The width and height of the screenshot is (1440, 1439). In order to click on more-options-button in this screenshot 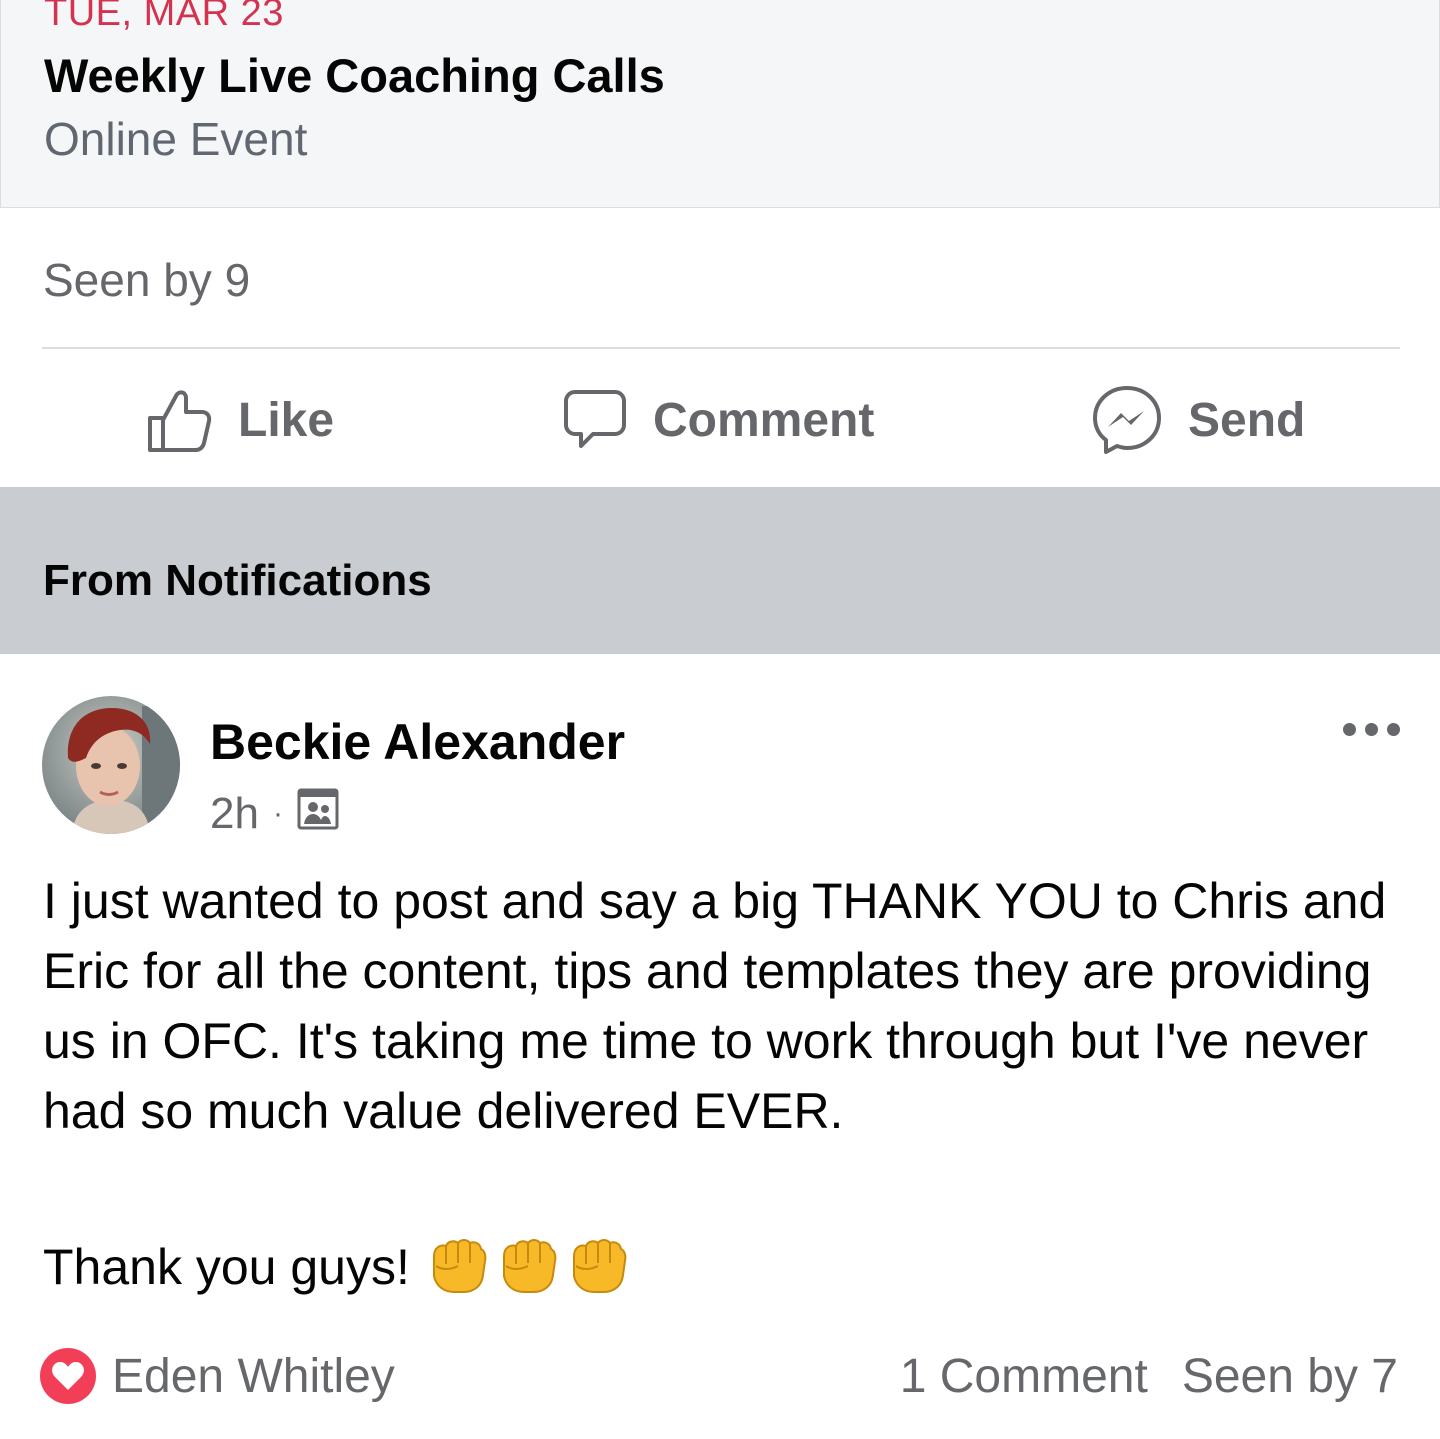, I will do `click(1371, 729)`.